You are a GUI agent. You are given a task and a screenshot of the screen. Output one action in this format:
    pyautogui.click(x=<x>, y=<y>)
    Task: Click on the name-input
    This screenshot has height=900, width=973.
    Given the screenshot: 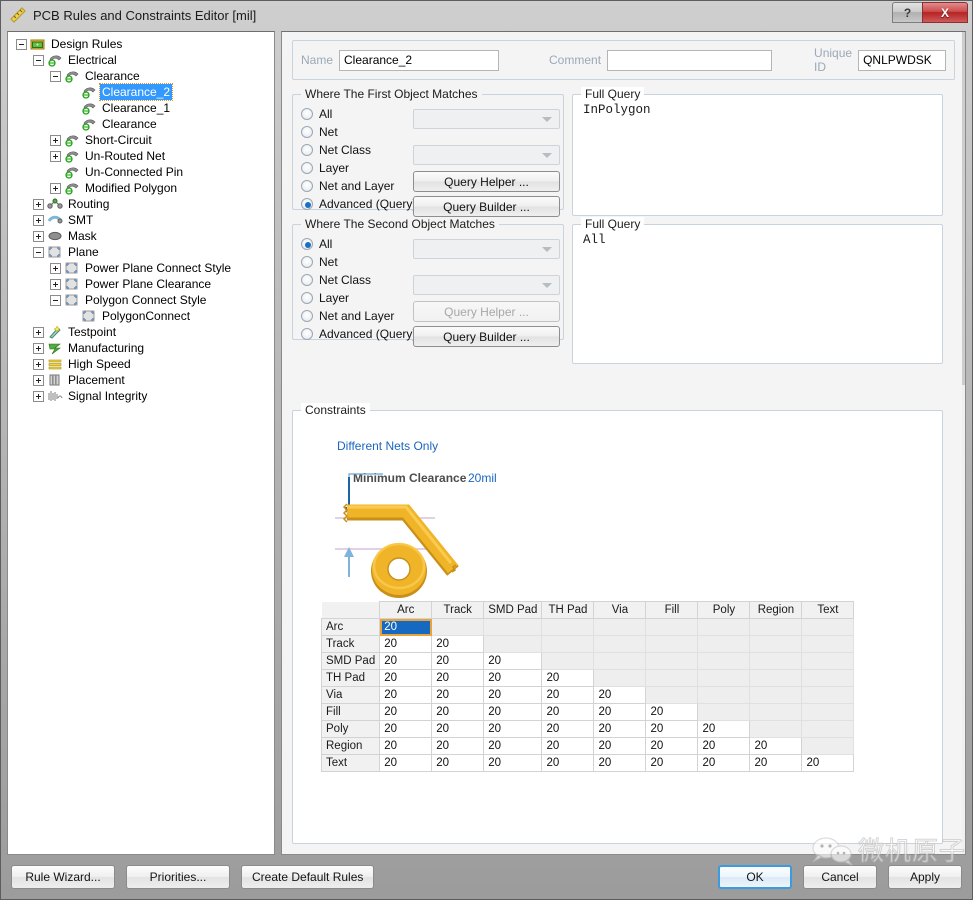 What is the action you would take?
    pyautogui.click(x=419, y=60)
    